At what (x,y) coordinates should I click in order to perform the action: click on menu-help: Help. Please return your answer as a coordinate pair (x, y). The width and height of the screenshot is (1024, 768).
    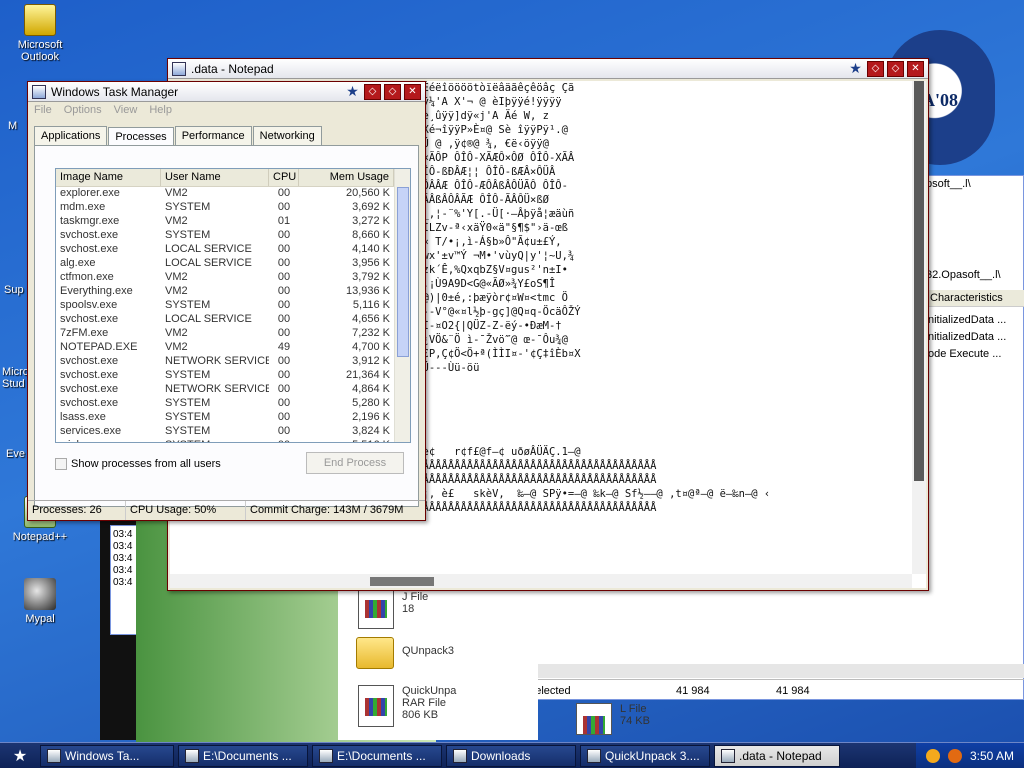
    Looking at the image, I should click on (160, 111).